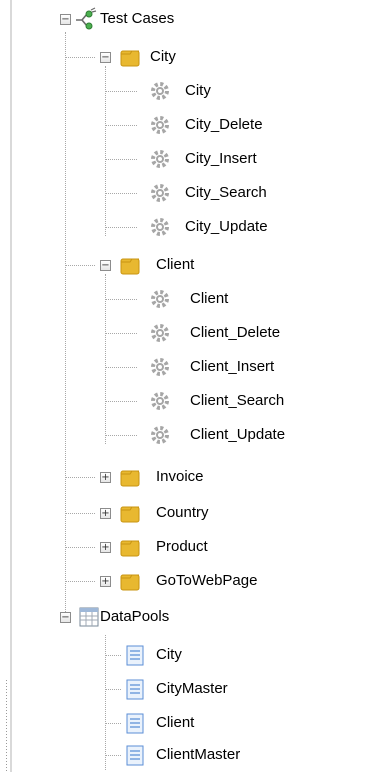 This screenshot has height=772, width=382. What do you see at coordinates (135, 616) in the screenshot?
I see `tree-label: DataPools` at bounding box center [135, 616].